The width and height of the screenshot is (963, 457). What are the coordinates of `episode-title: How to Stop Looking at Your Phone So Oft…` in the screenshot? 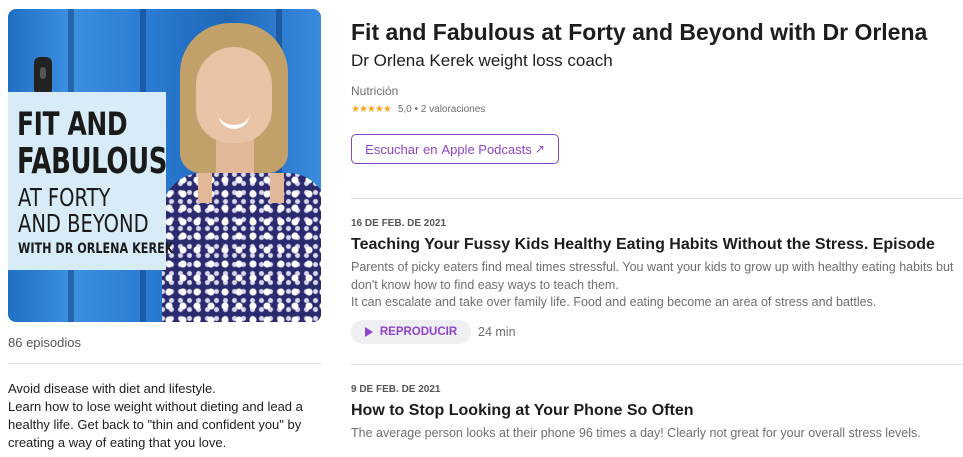 It's located at (657, 411).